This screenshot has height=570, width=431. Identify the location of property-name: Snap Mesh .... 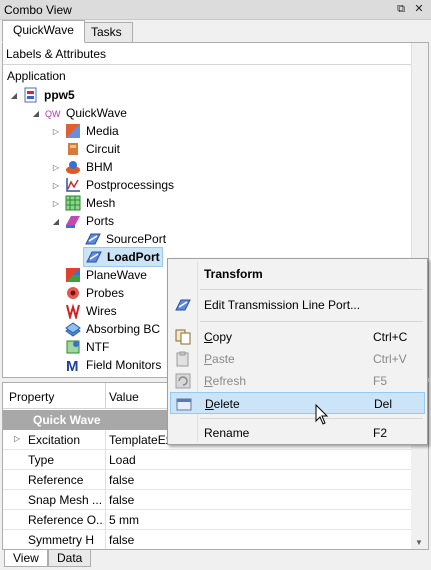
(65, 500).